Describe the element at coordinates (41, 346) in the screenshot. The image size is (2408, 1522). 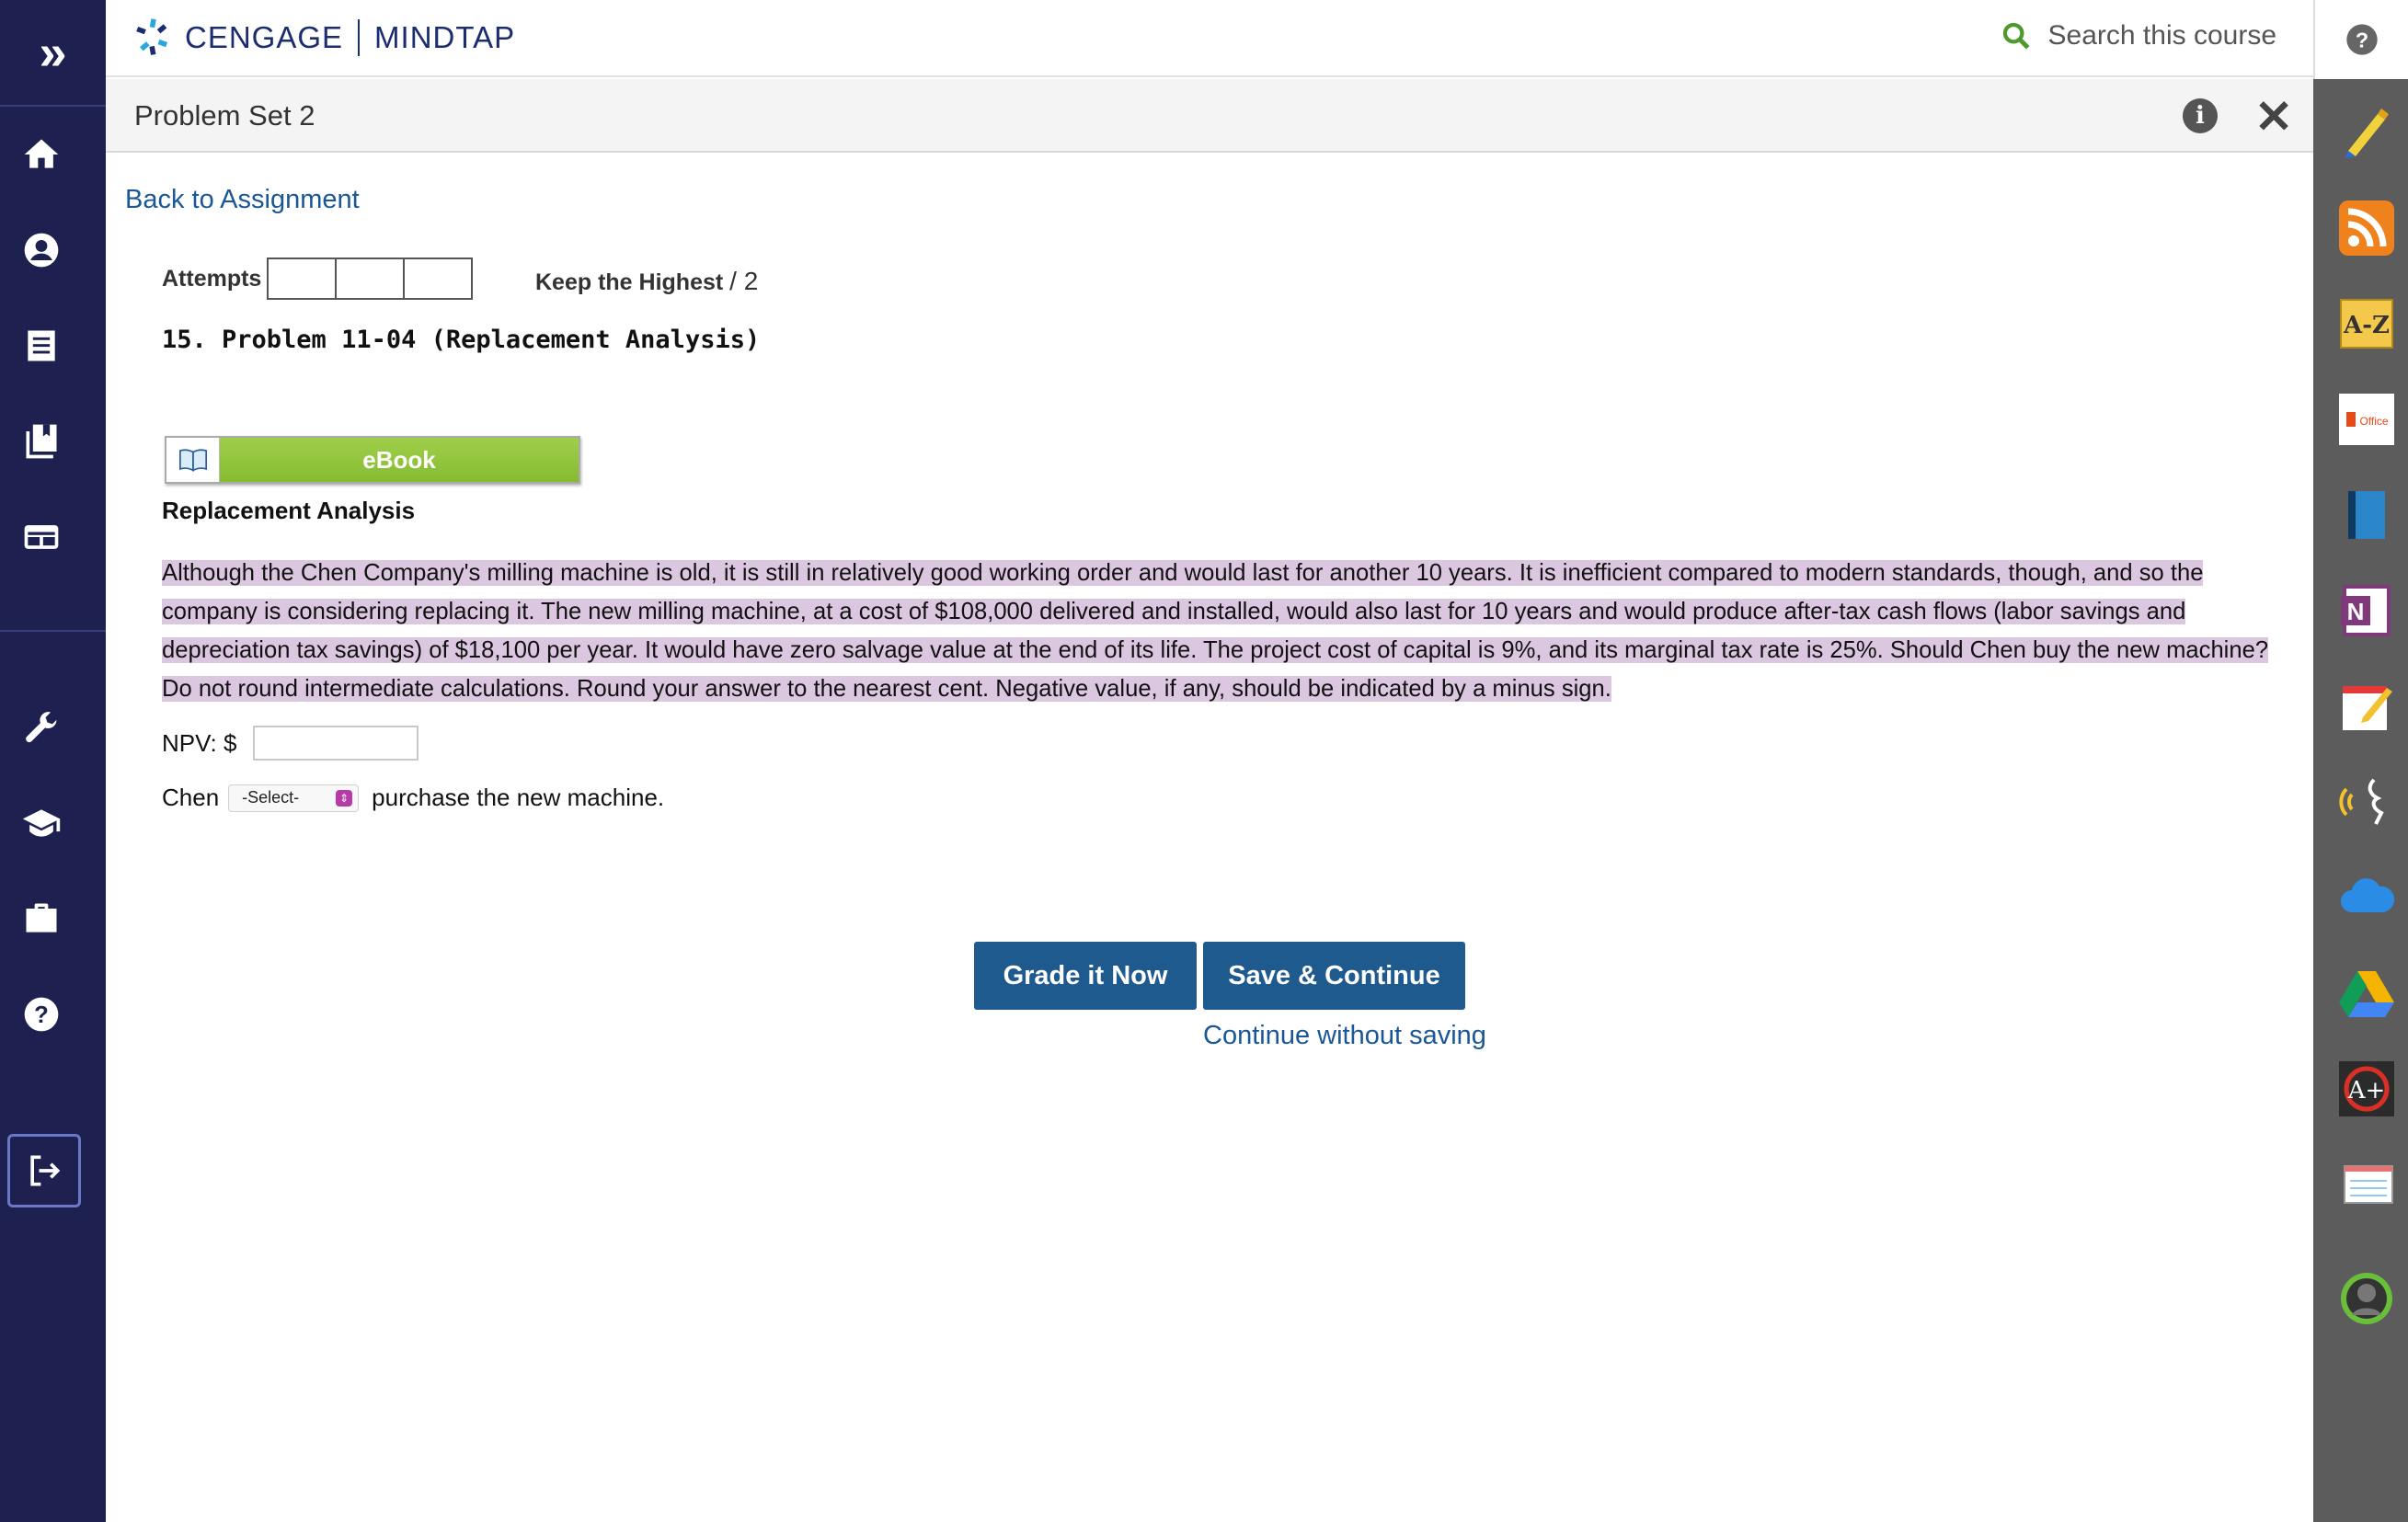
I see `notebook-icon` at that location.